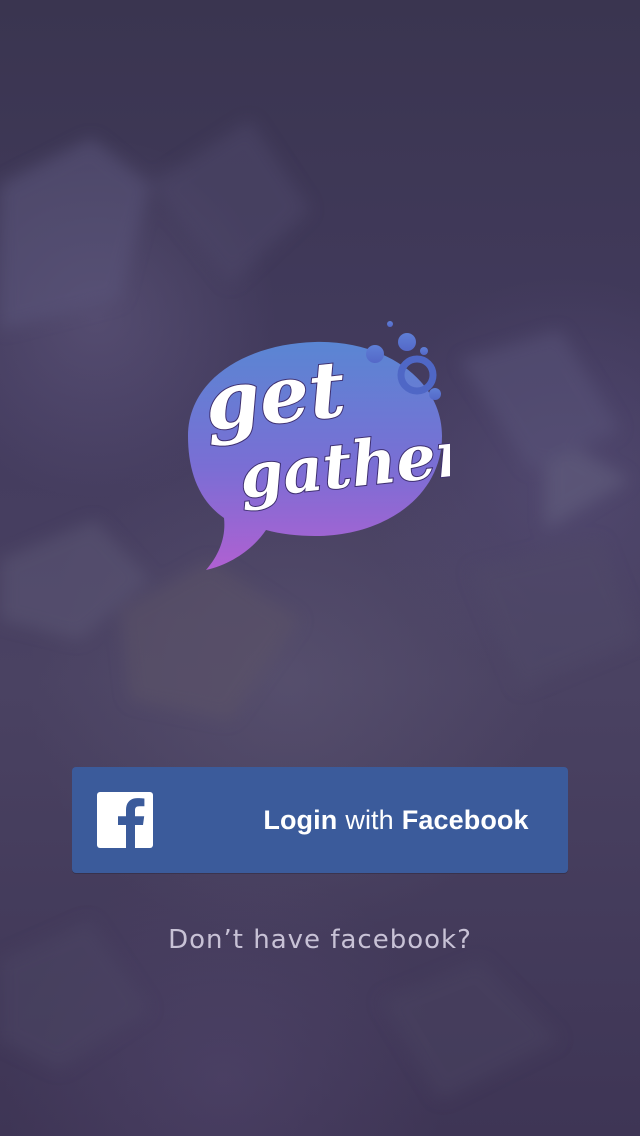 Image resolution: width=640 pixels, height=1136 pixels. I want to click on login-button-label: Login with Facebook, so click(396, 820).